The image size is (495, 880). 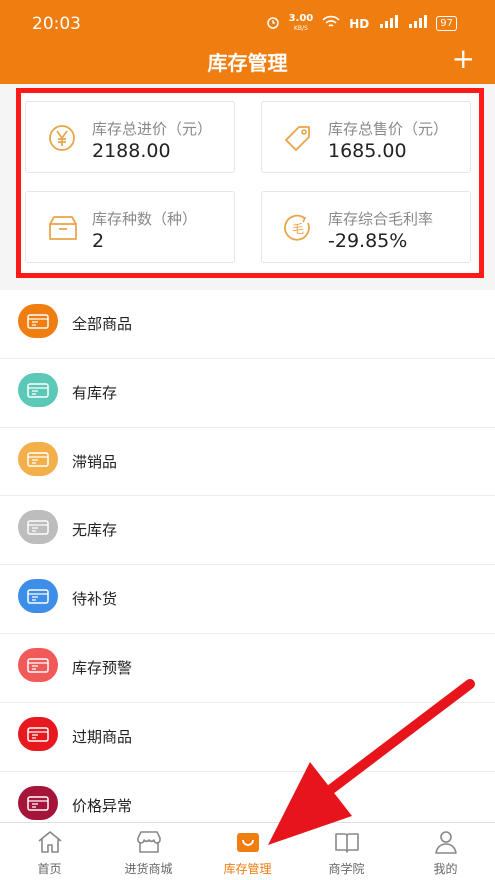 What do you see at coordinates (247, 531) in the screenshot?
I see `menu-item-out-of-stock: 无库存` at bounding box center [247, 531].